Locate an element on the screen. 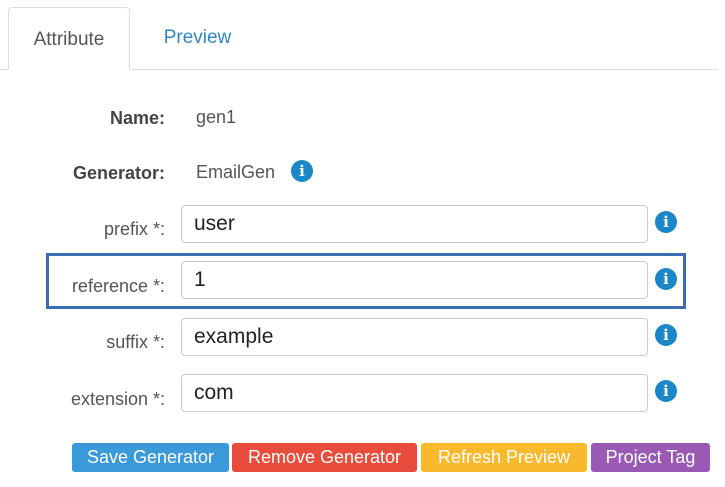 The width and height of the screenshot is (725, 487). tab-bar: Attribute Preview is located at coordinates (362, 35).